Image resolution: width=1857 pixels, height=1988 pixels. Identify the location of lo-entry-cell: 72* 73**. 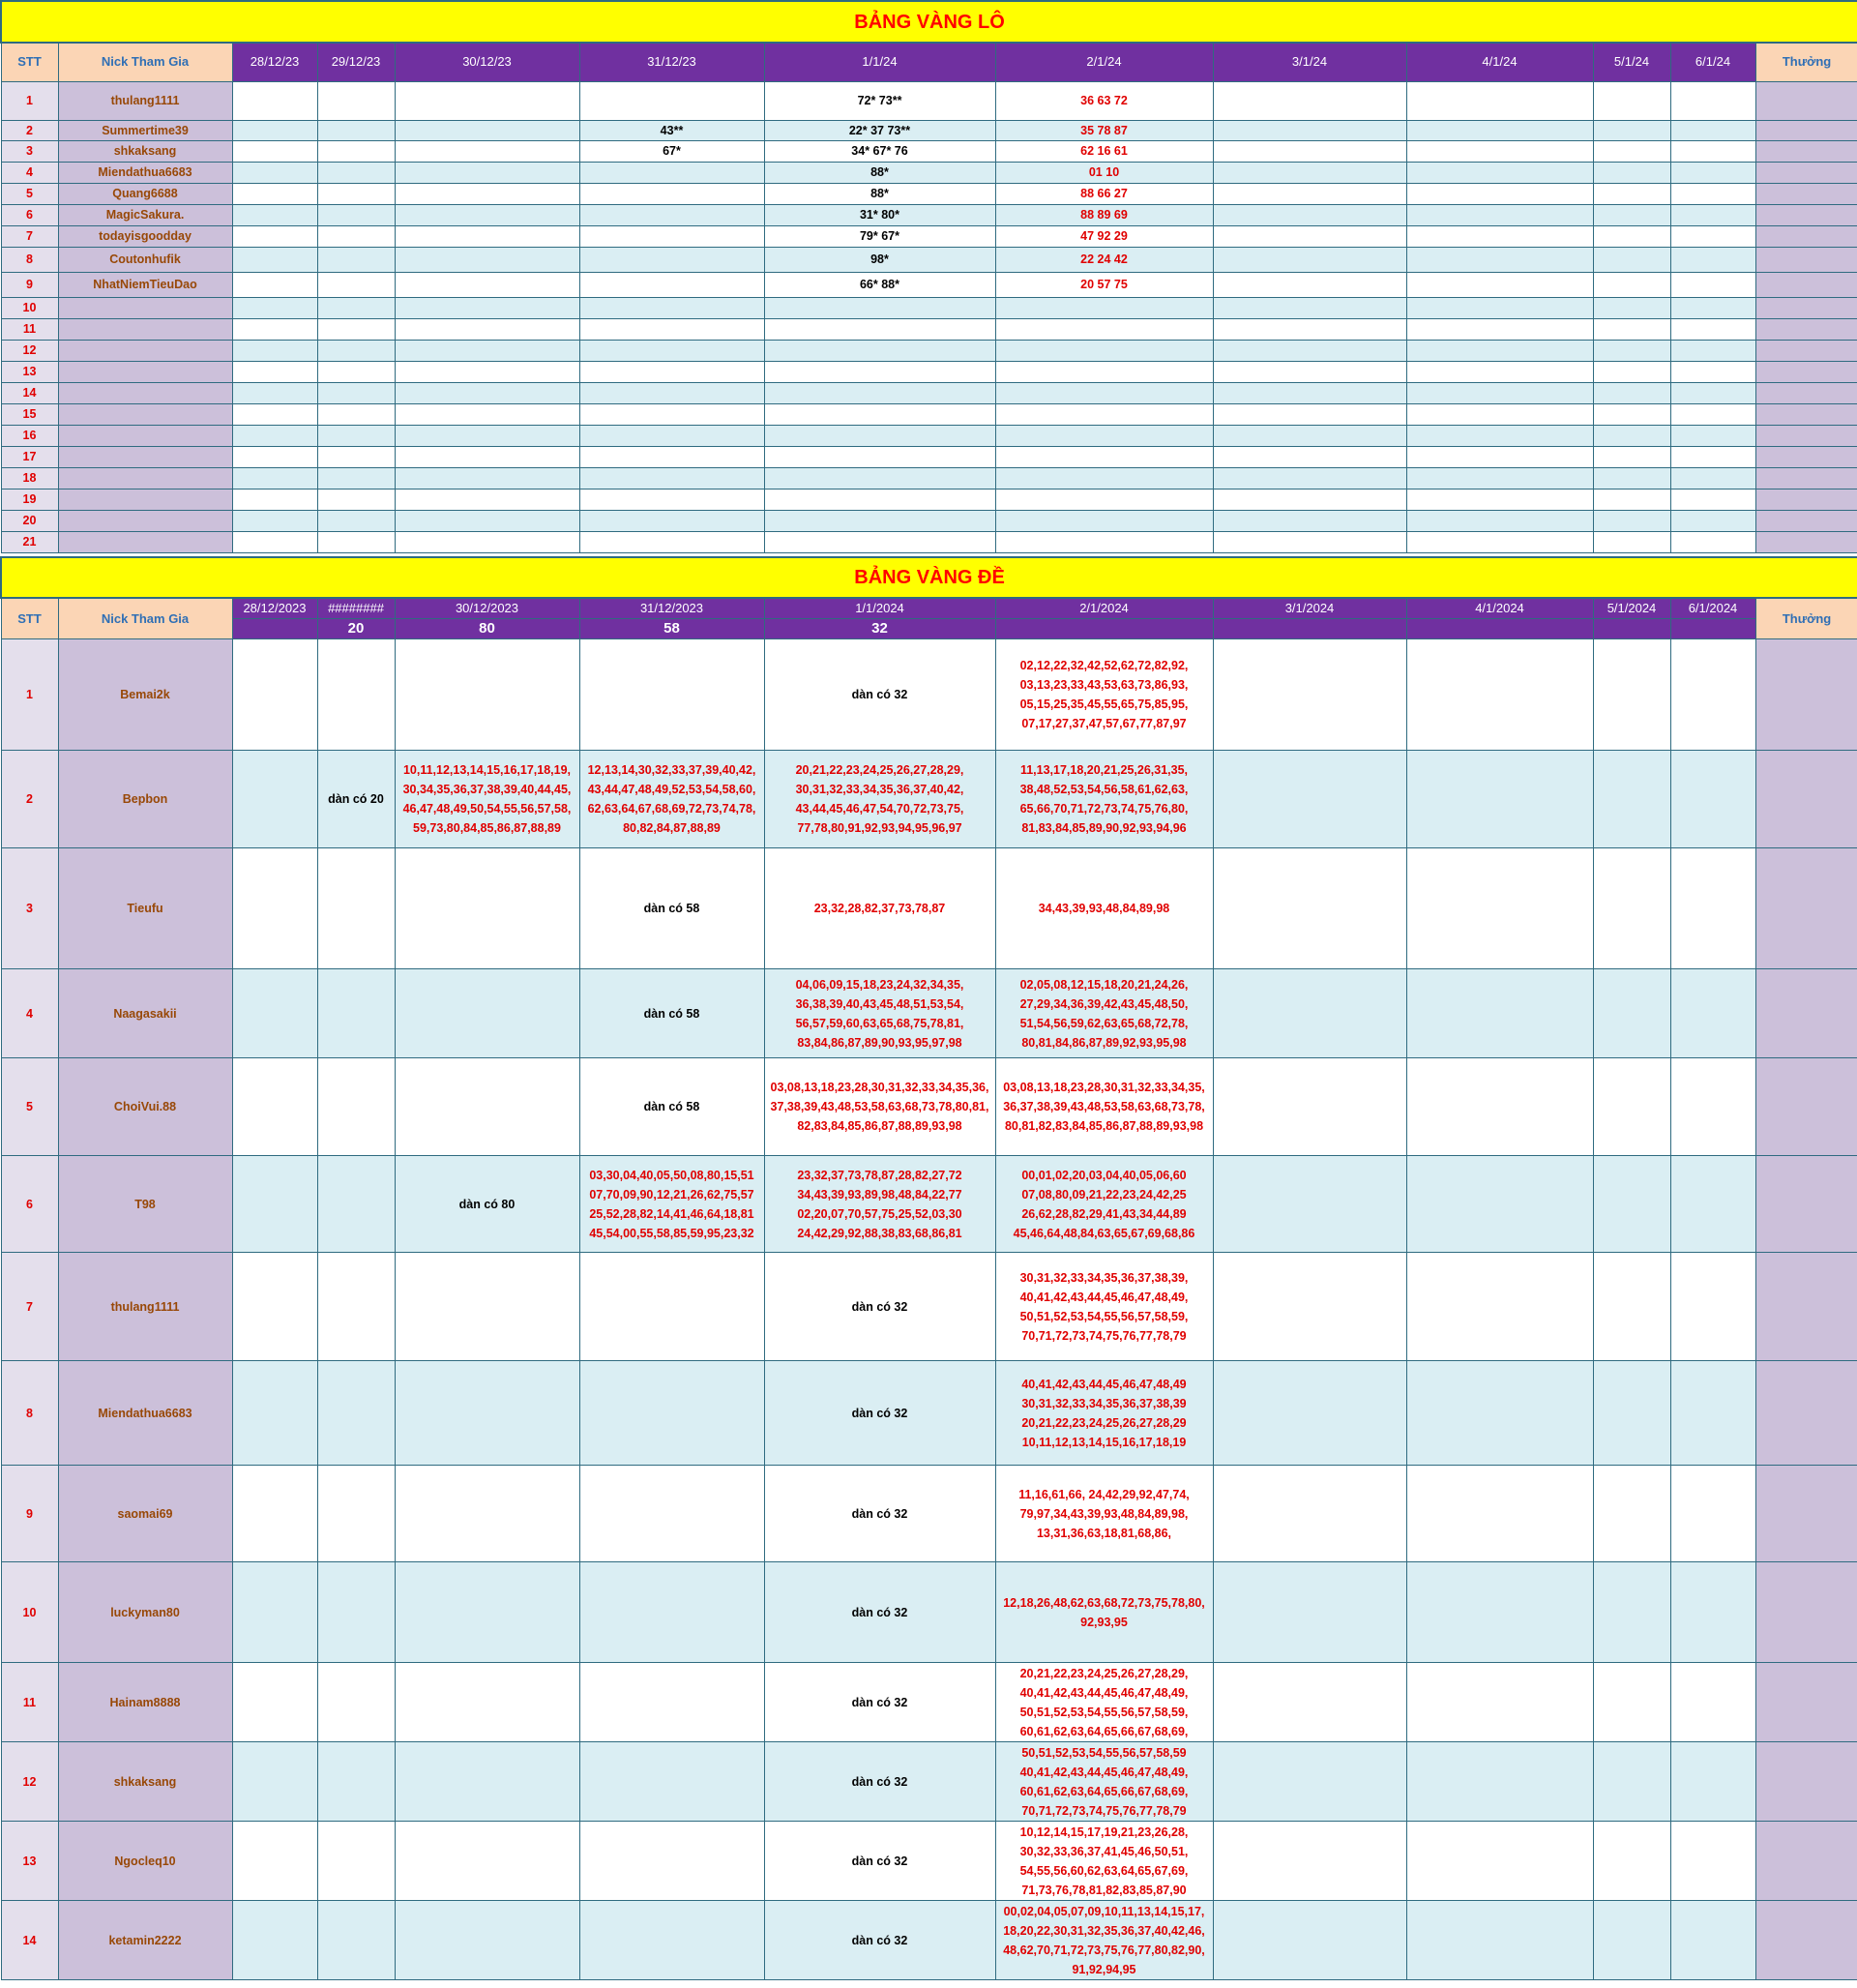
(879, 100).